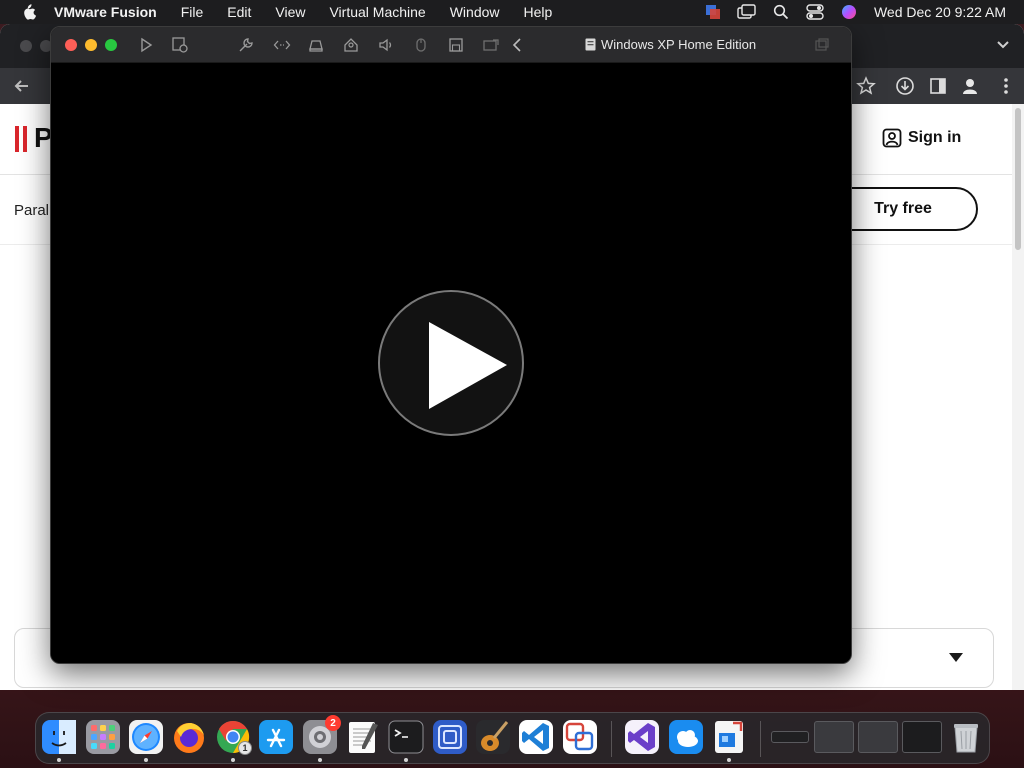 Image resolution: width=1024 pixels, height=768 pixels. I want to click on minimize-window-button, so click(91, 45).